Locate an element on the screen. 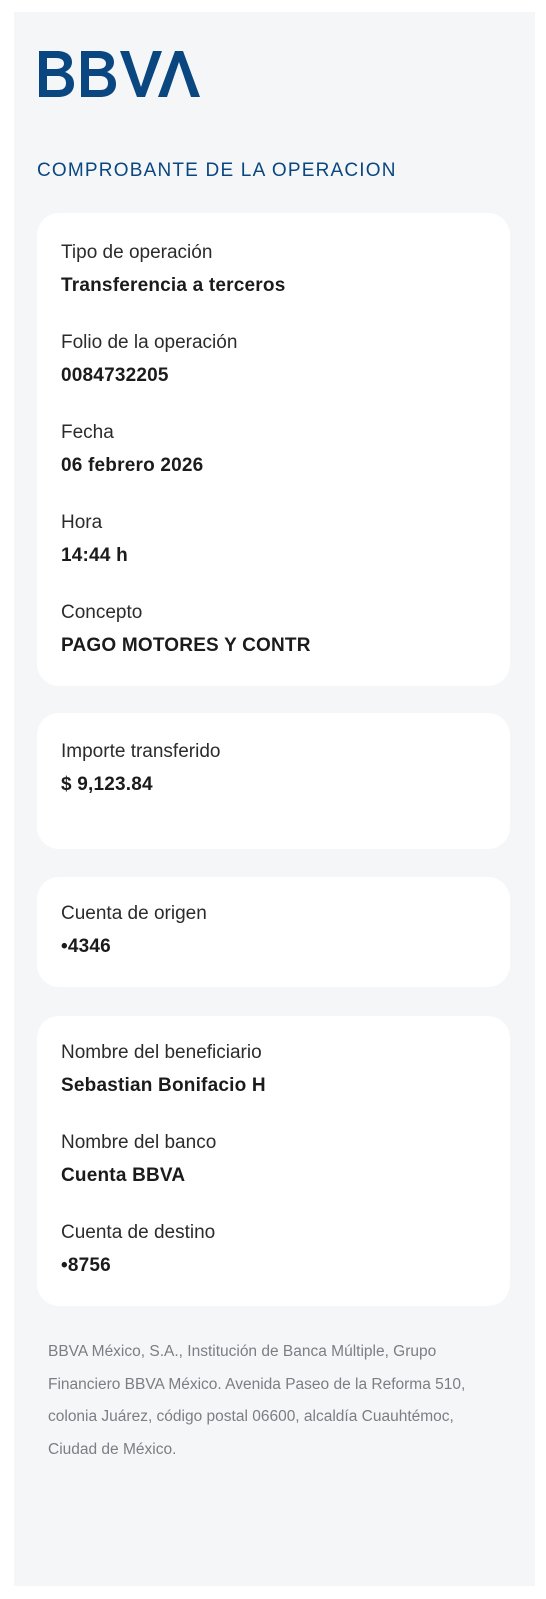 This screenshot has width=546, height=1599. bank-name-label: Nombre del banco is located at coordinates (139, 1142).